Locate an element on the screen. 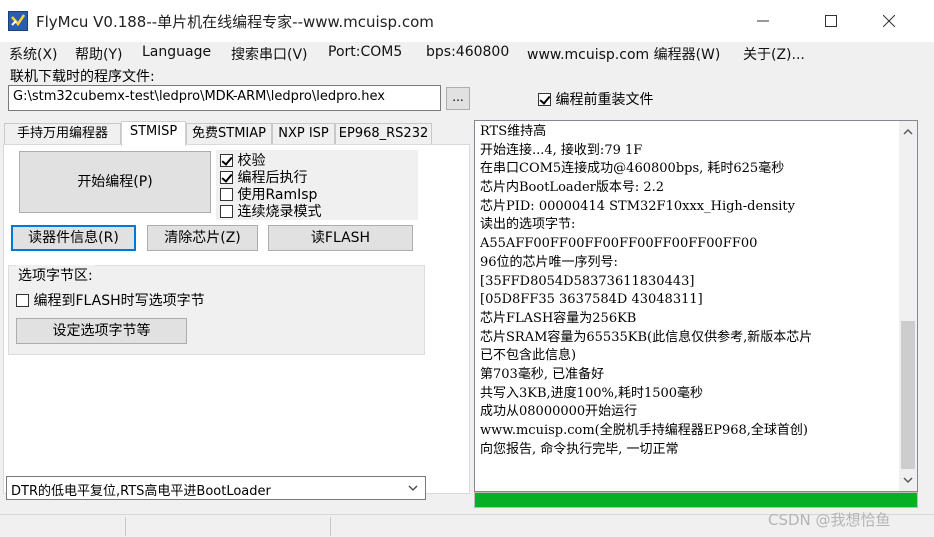 The image size is (934, 537). program-file-label: 联机下载时的程序文件: is located at coordinates (82, 77).